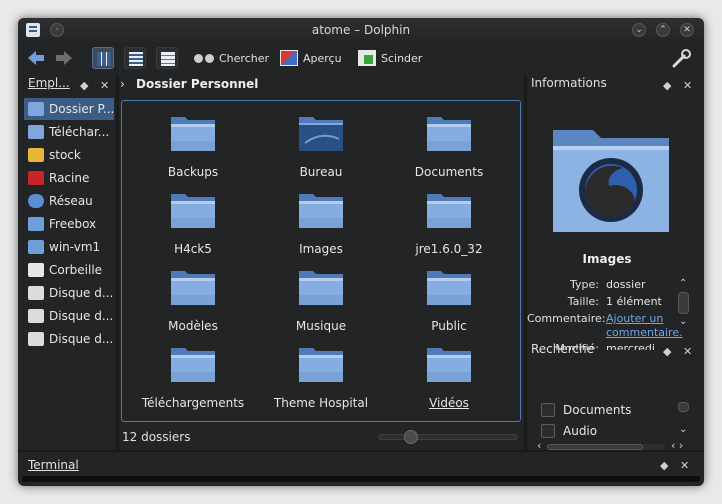 The image size is (722, 504). Describe the element at coordinates (683, 429) in the screenshot. I see `search-scroll-down: ⌄` at that location.